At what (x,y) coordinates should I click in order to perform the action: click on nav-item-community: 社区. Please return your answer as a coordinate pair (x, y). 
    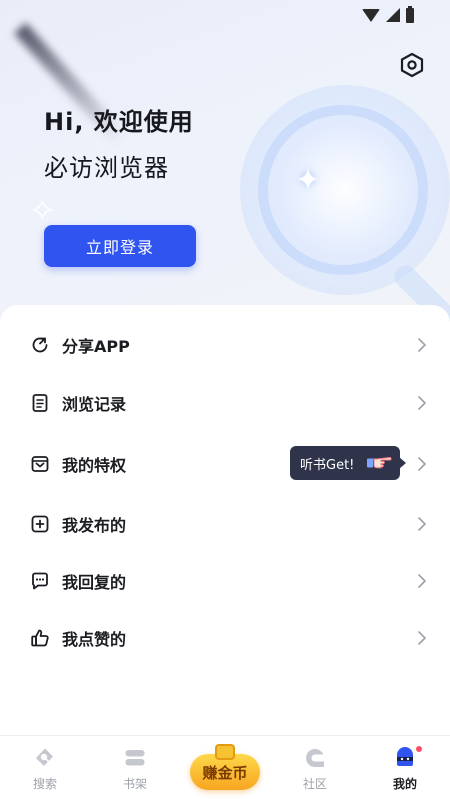
    Looking at the image, I should click on (315, 767).